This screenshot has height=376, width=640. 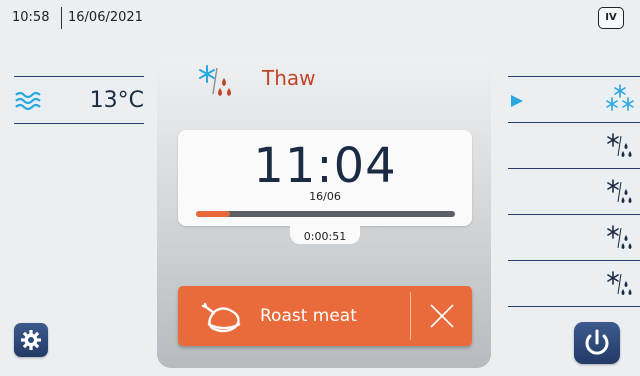 I want to click on elapsed-time: 0:00:51, so click(x=325, y=236).